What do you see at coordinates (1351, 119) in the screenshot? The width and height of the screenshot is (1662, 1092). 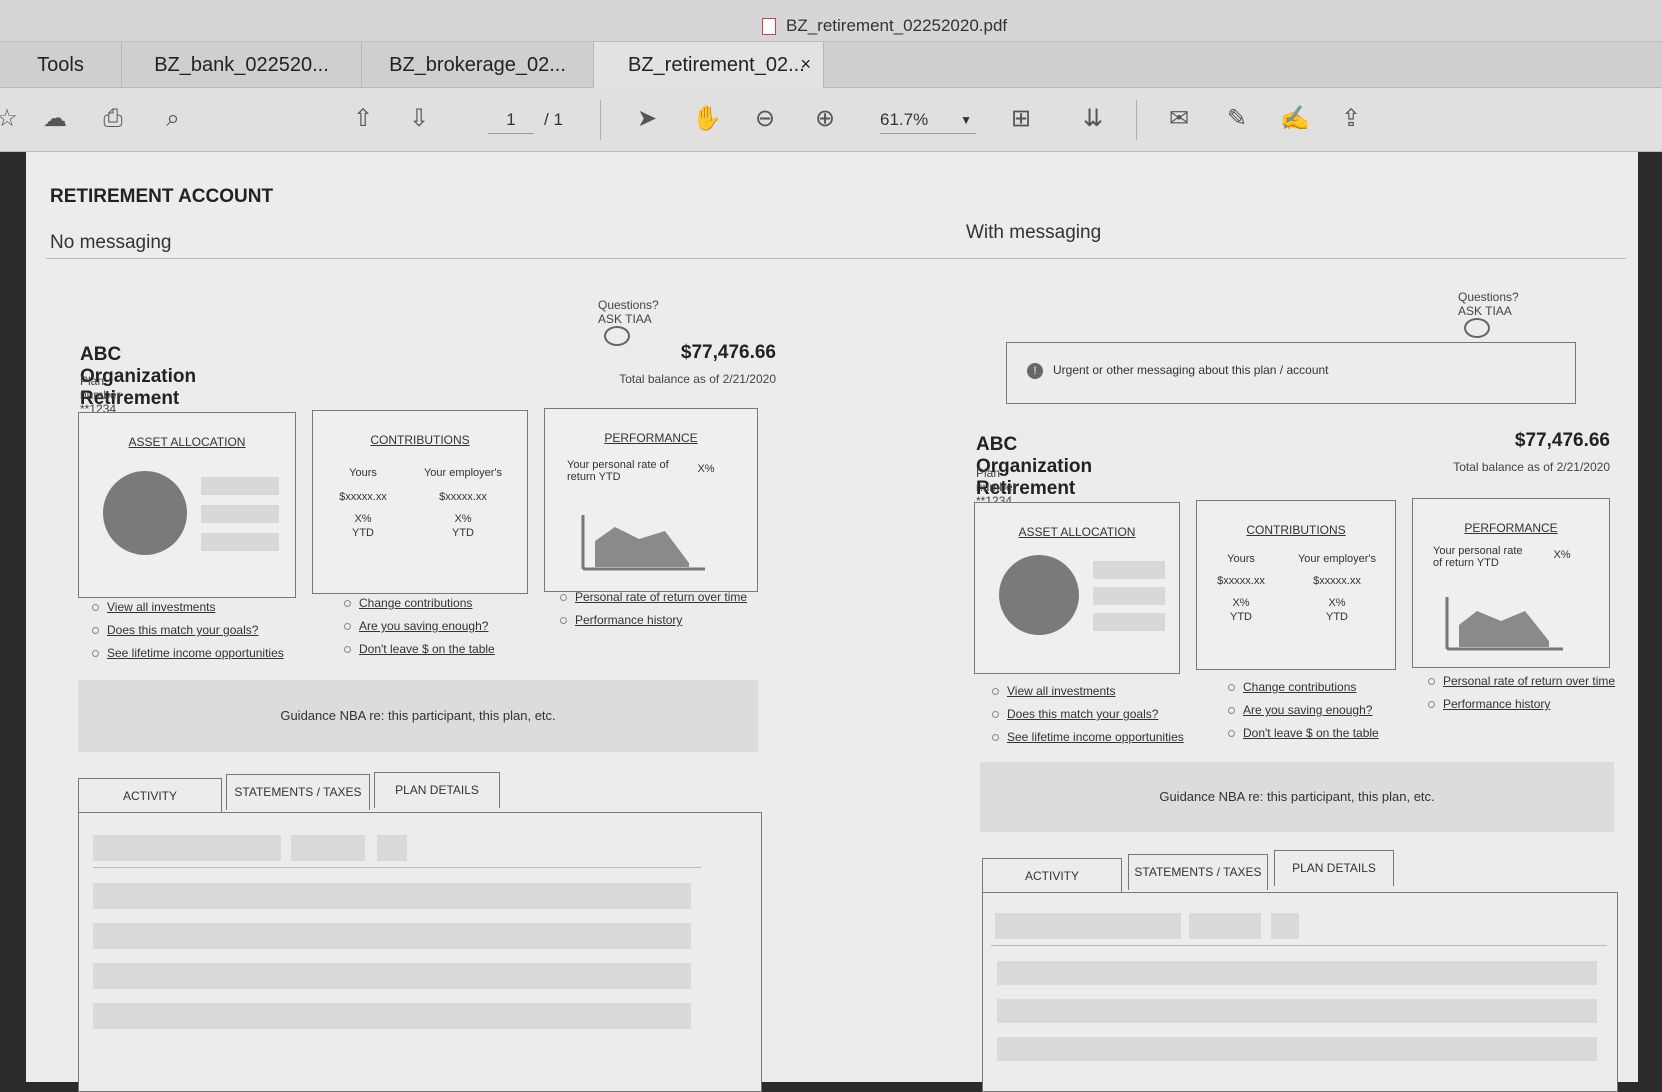 I see `share-icon: ⇪` at bounding box center [1351, 119].